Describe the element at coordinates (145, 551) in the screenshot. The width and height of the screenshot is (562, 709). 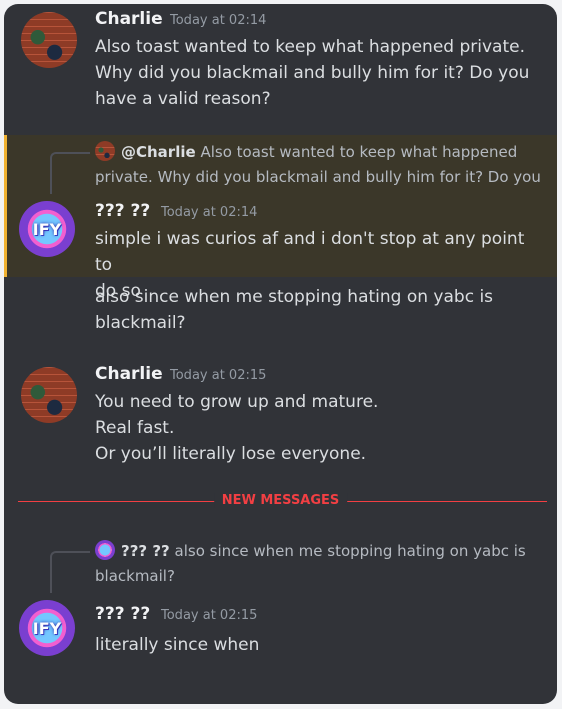
I see `reply-mention: ??? ??` at that location.